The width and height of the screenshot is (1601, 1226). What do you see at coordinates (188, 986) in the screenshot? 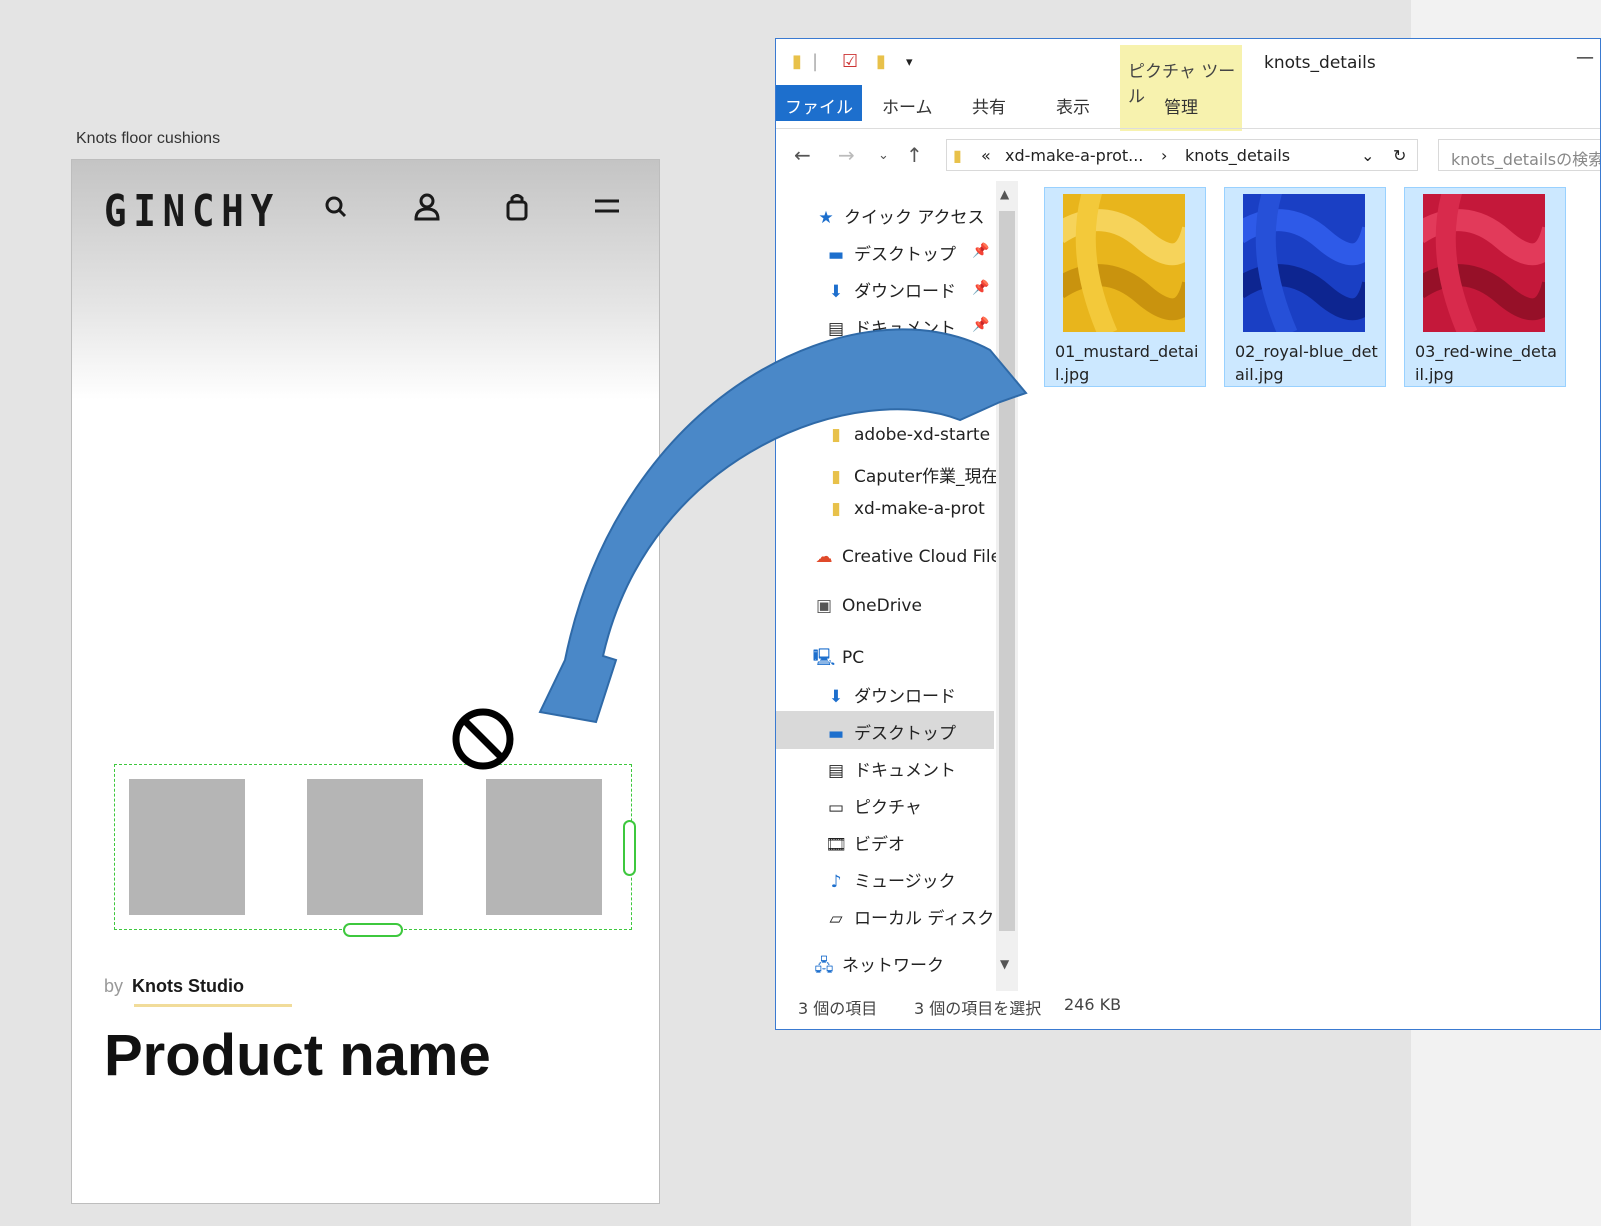
I see `studio-name: Knots Studio` at bounding box center [188, 986].